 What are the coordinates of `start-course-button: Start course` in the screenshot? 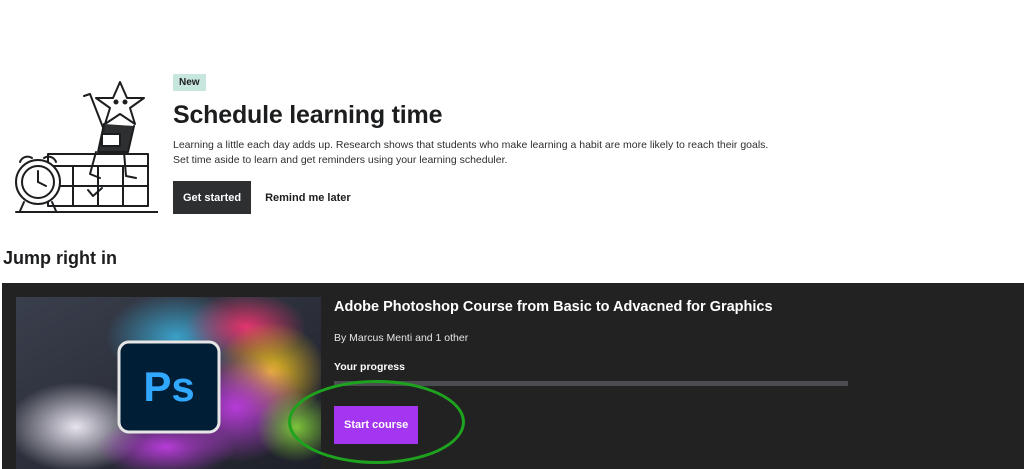 It's located at (376, 425).